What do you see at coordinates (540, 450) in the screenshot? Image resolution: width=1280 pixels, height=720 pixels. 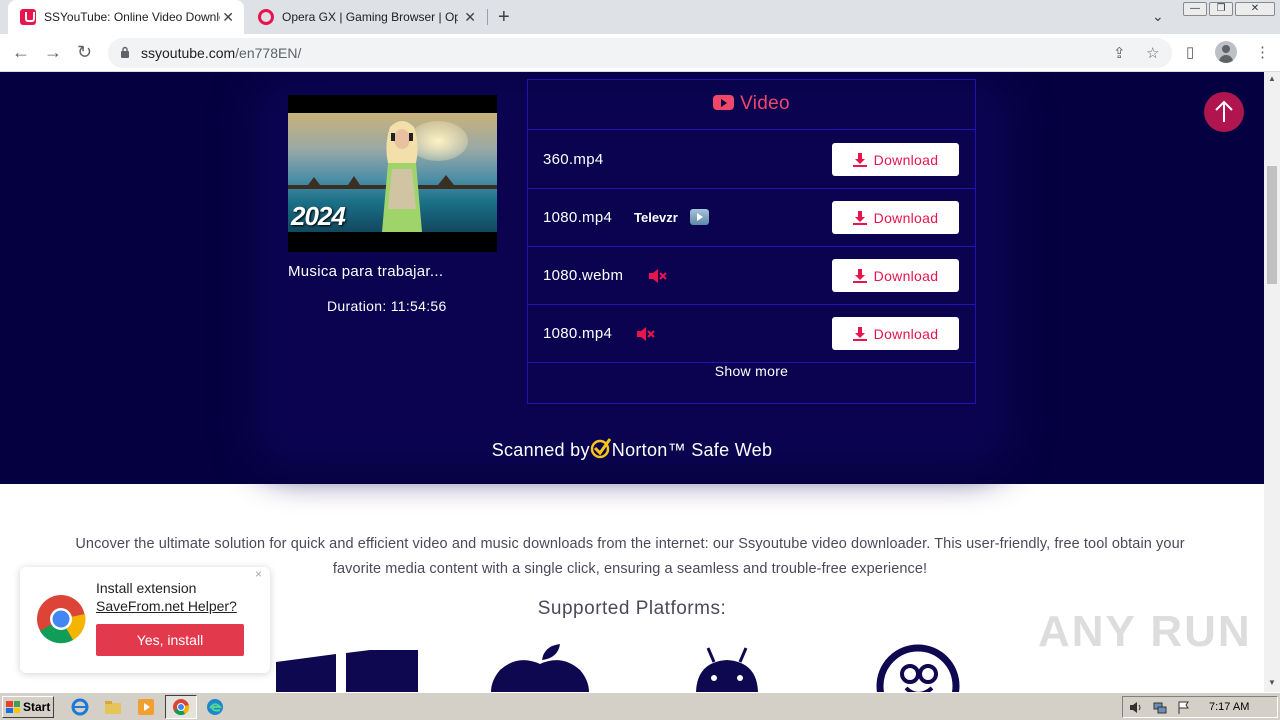 I see `norton-prefix: Scanned by` at bounding box center [540, 450].